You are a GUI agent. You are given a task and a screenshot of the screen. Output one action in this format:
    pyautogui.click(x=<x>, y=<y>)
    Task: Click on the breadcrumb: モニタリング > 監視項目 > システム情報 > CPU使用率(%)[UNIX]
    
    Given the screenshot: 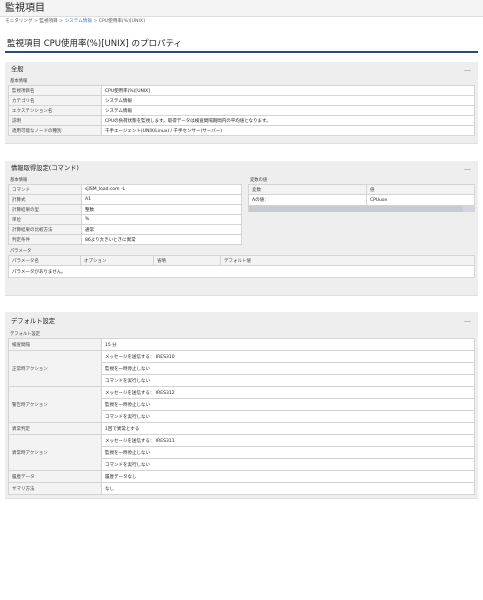 What is the action you would take?
    pyautogui.click(x=241, y=22)
    